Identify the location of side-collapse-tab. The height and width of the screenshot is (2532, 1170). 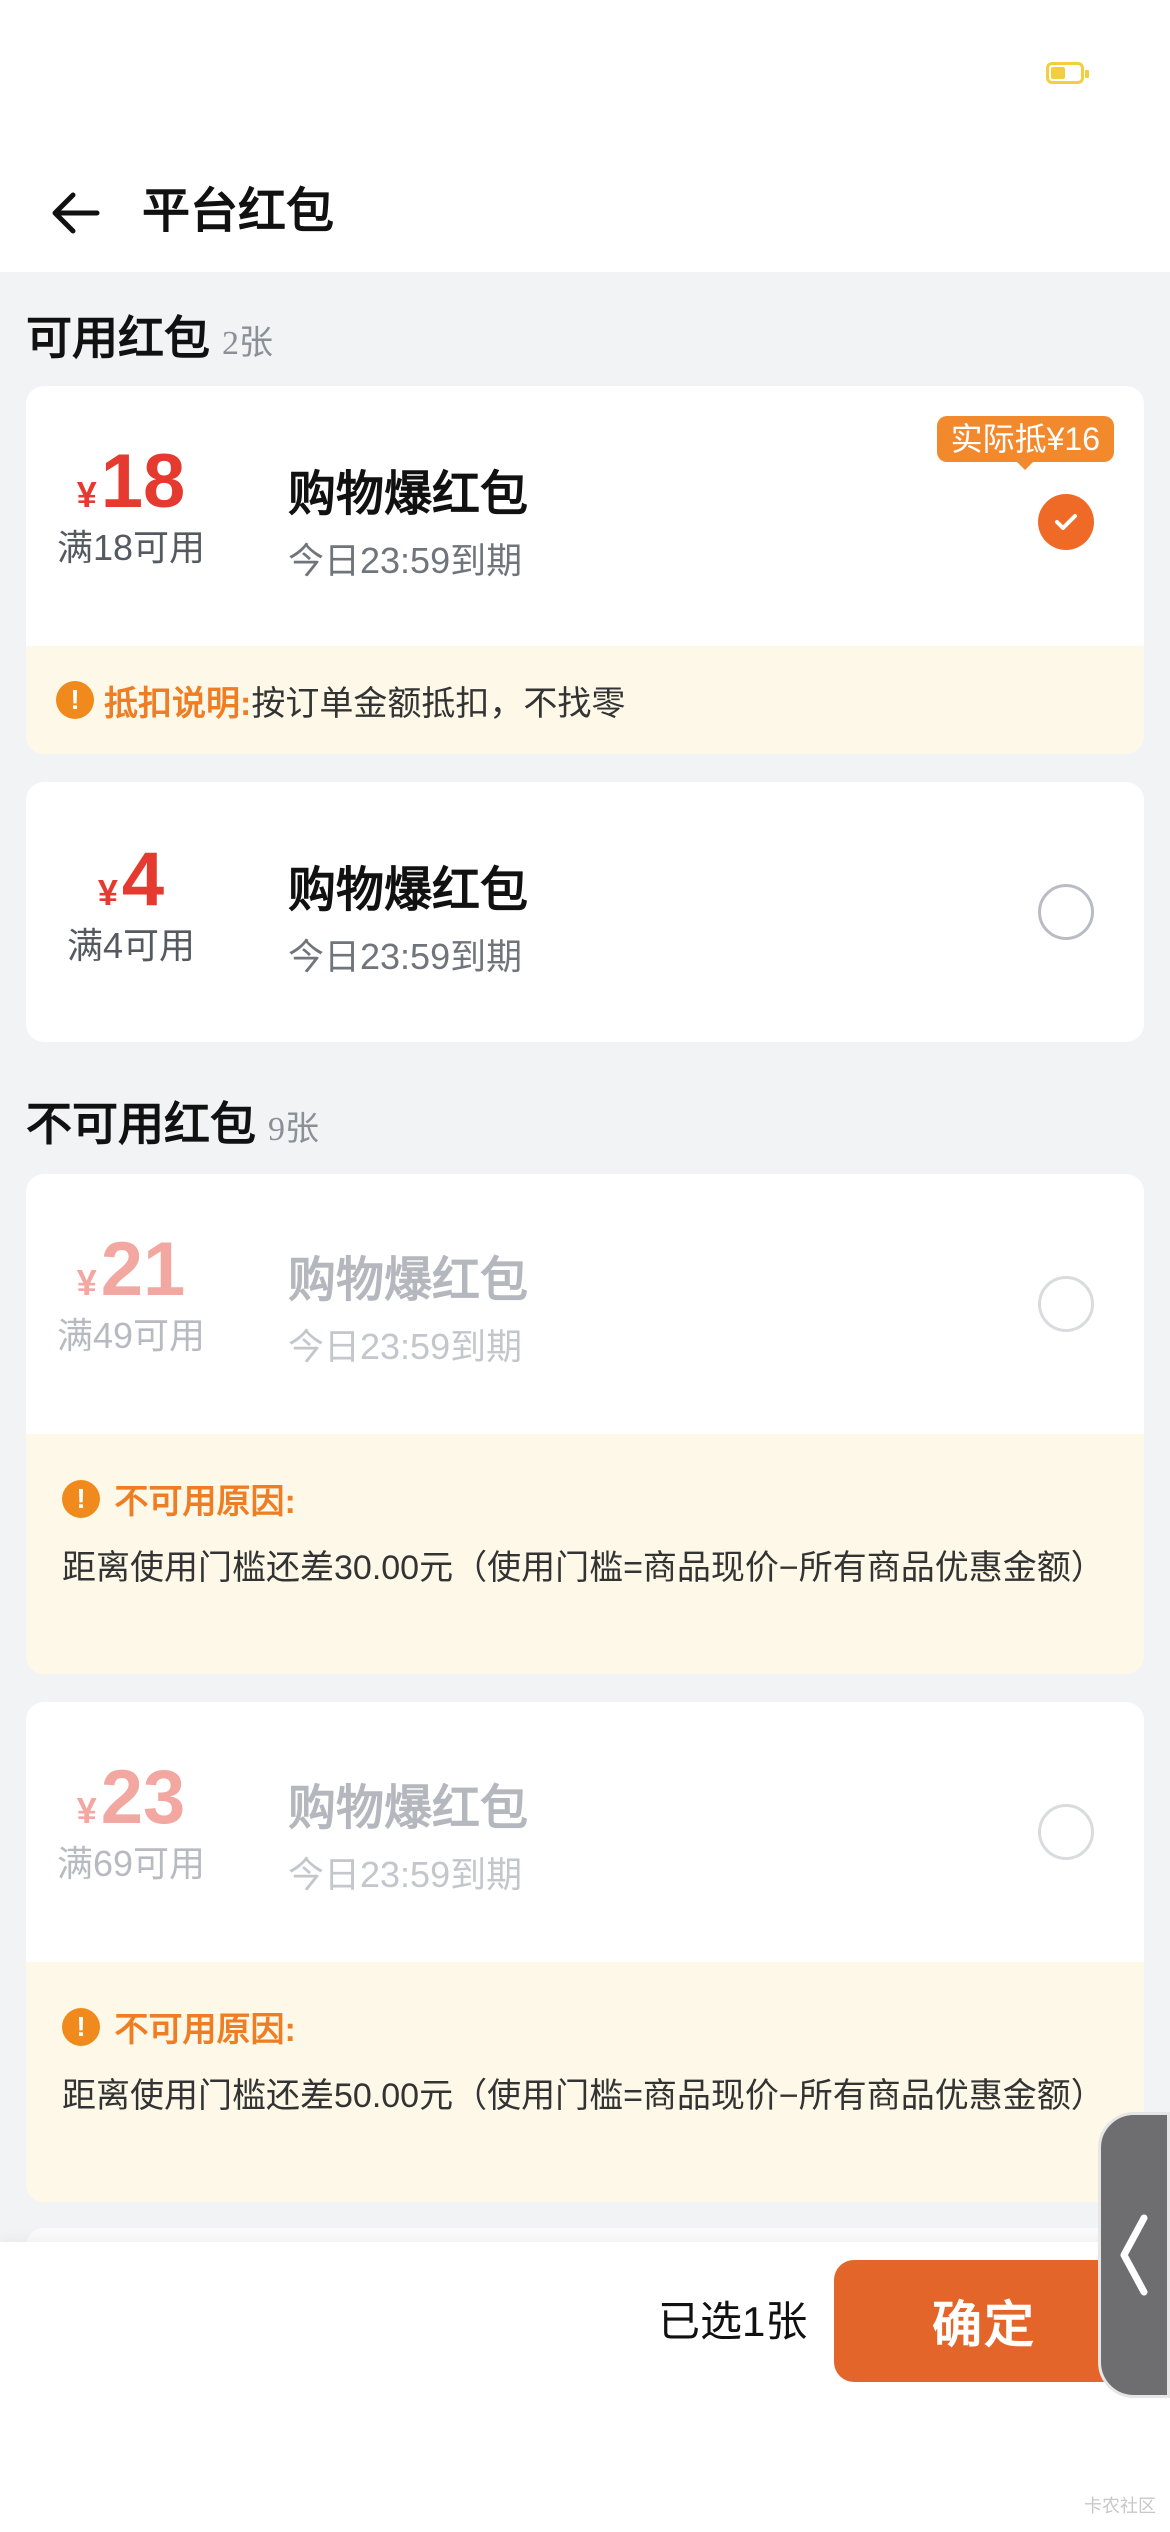
(1134, 2255).